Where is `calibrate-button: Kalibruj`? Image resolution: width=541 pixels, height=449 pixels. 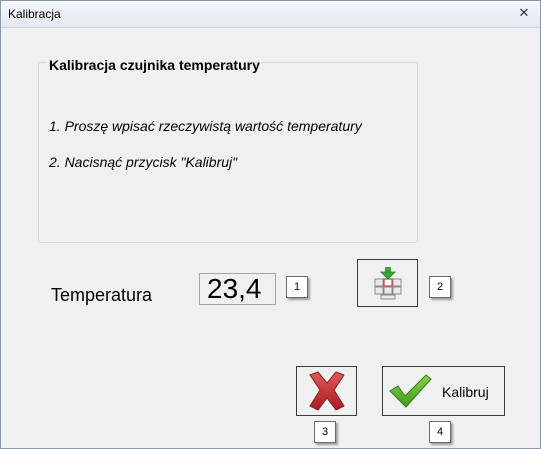
calibrate-button: Kalibruj is located at coordinates (443, 391).